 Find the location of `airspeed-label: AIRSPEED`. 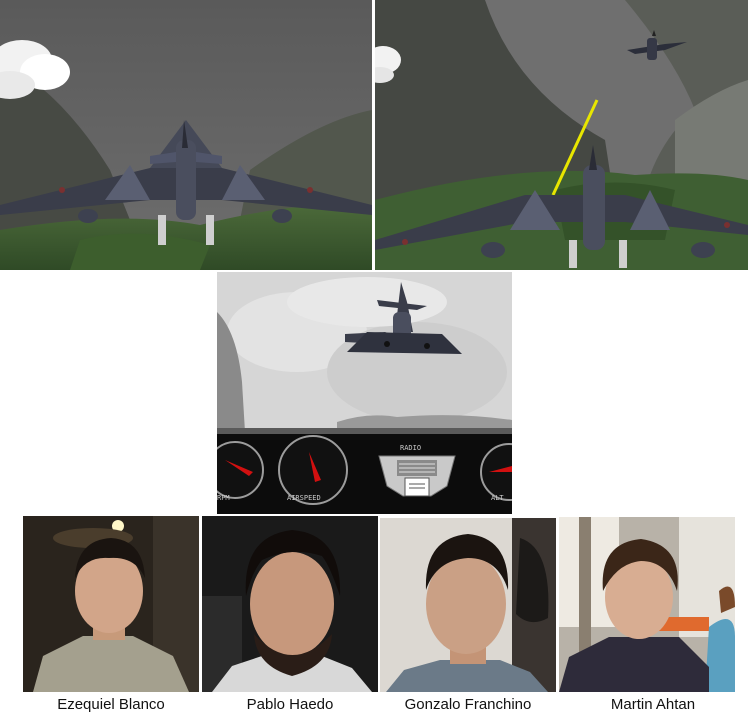

airspeed-label: AIRSPEED is located at coordinates (304, 498).